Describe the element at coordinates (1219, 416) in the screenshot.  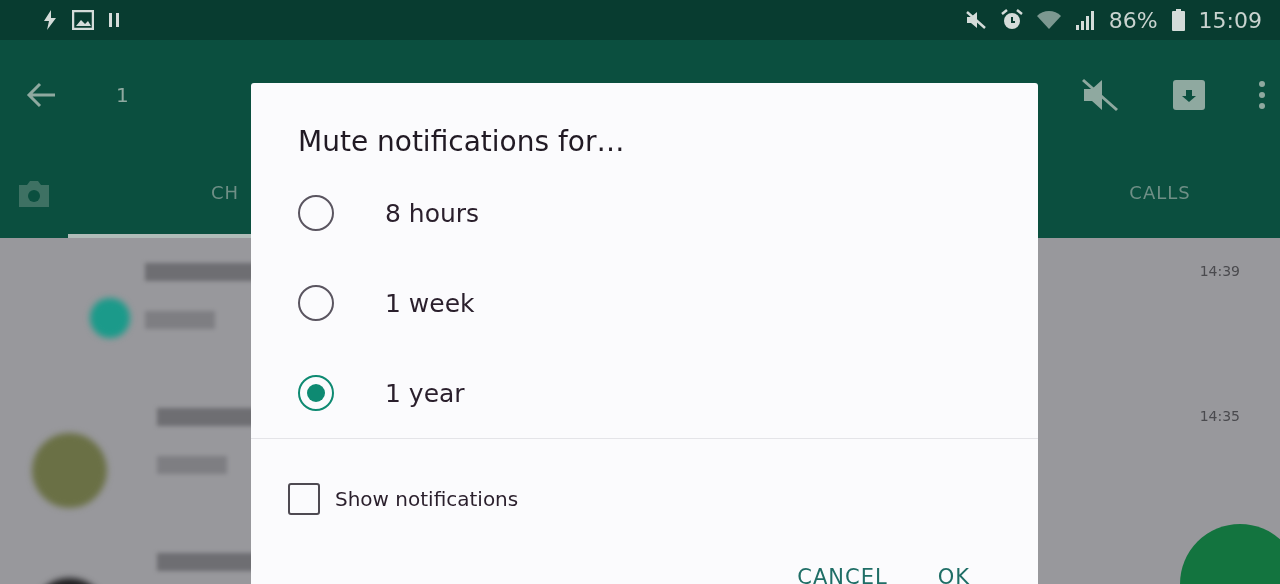
I see `chat-time: 14:35` at that location.